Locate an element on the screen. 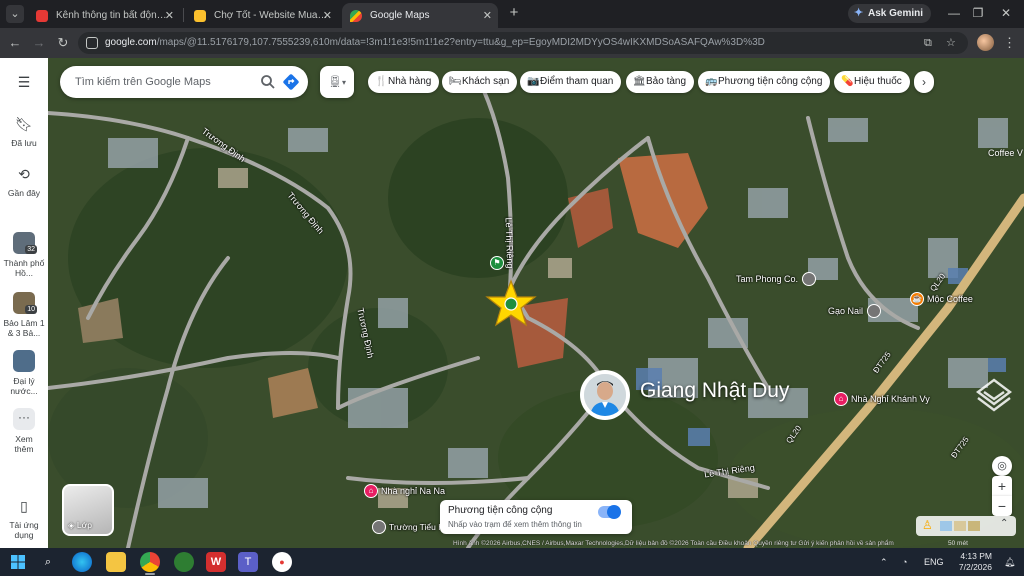 The width and height of the screenshot is (1024, 576). layers-icon: ◈ is located at coordinates (72, 525).